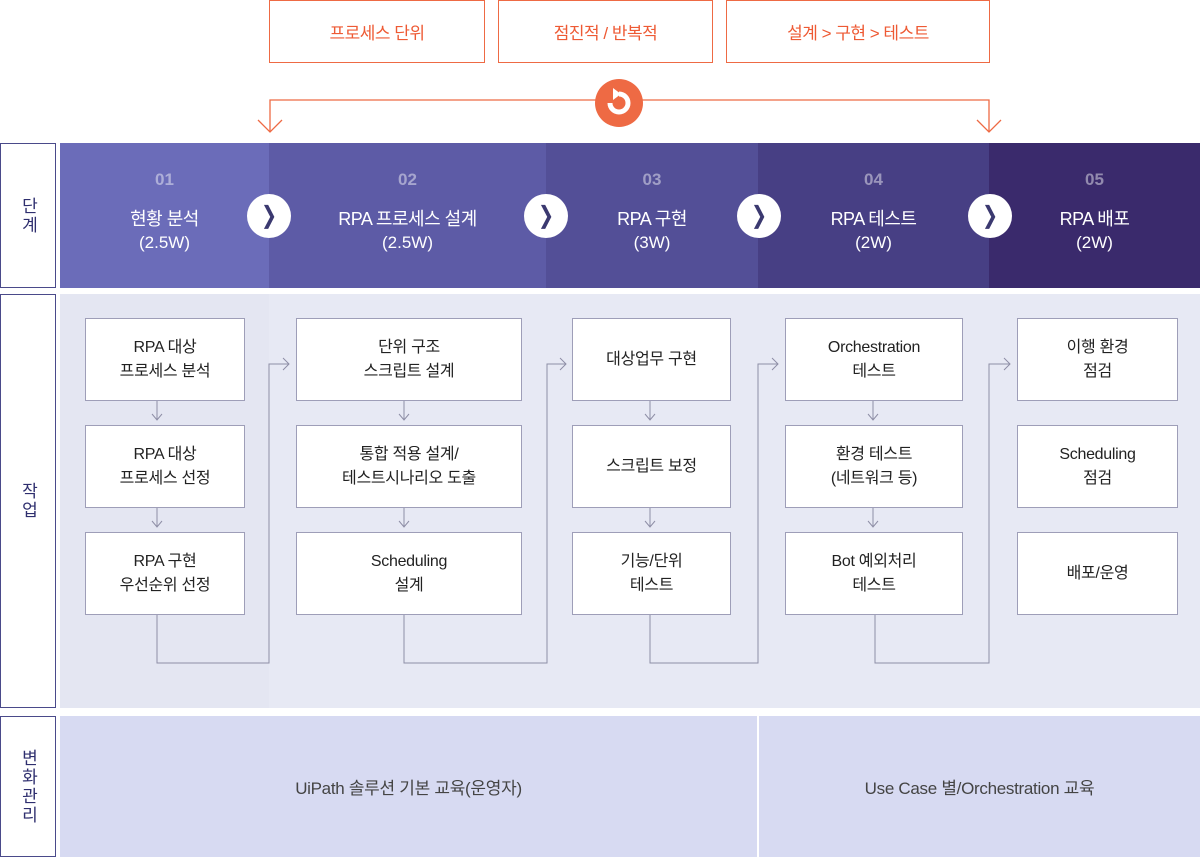 This screenshot has width=1200, height=857. I want to click on task-box: RPA 구현 우선순위 선정, so click(165, 573).